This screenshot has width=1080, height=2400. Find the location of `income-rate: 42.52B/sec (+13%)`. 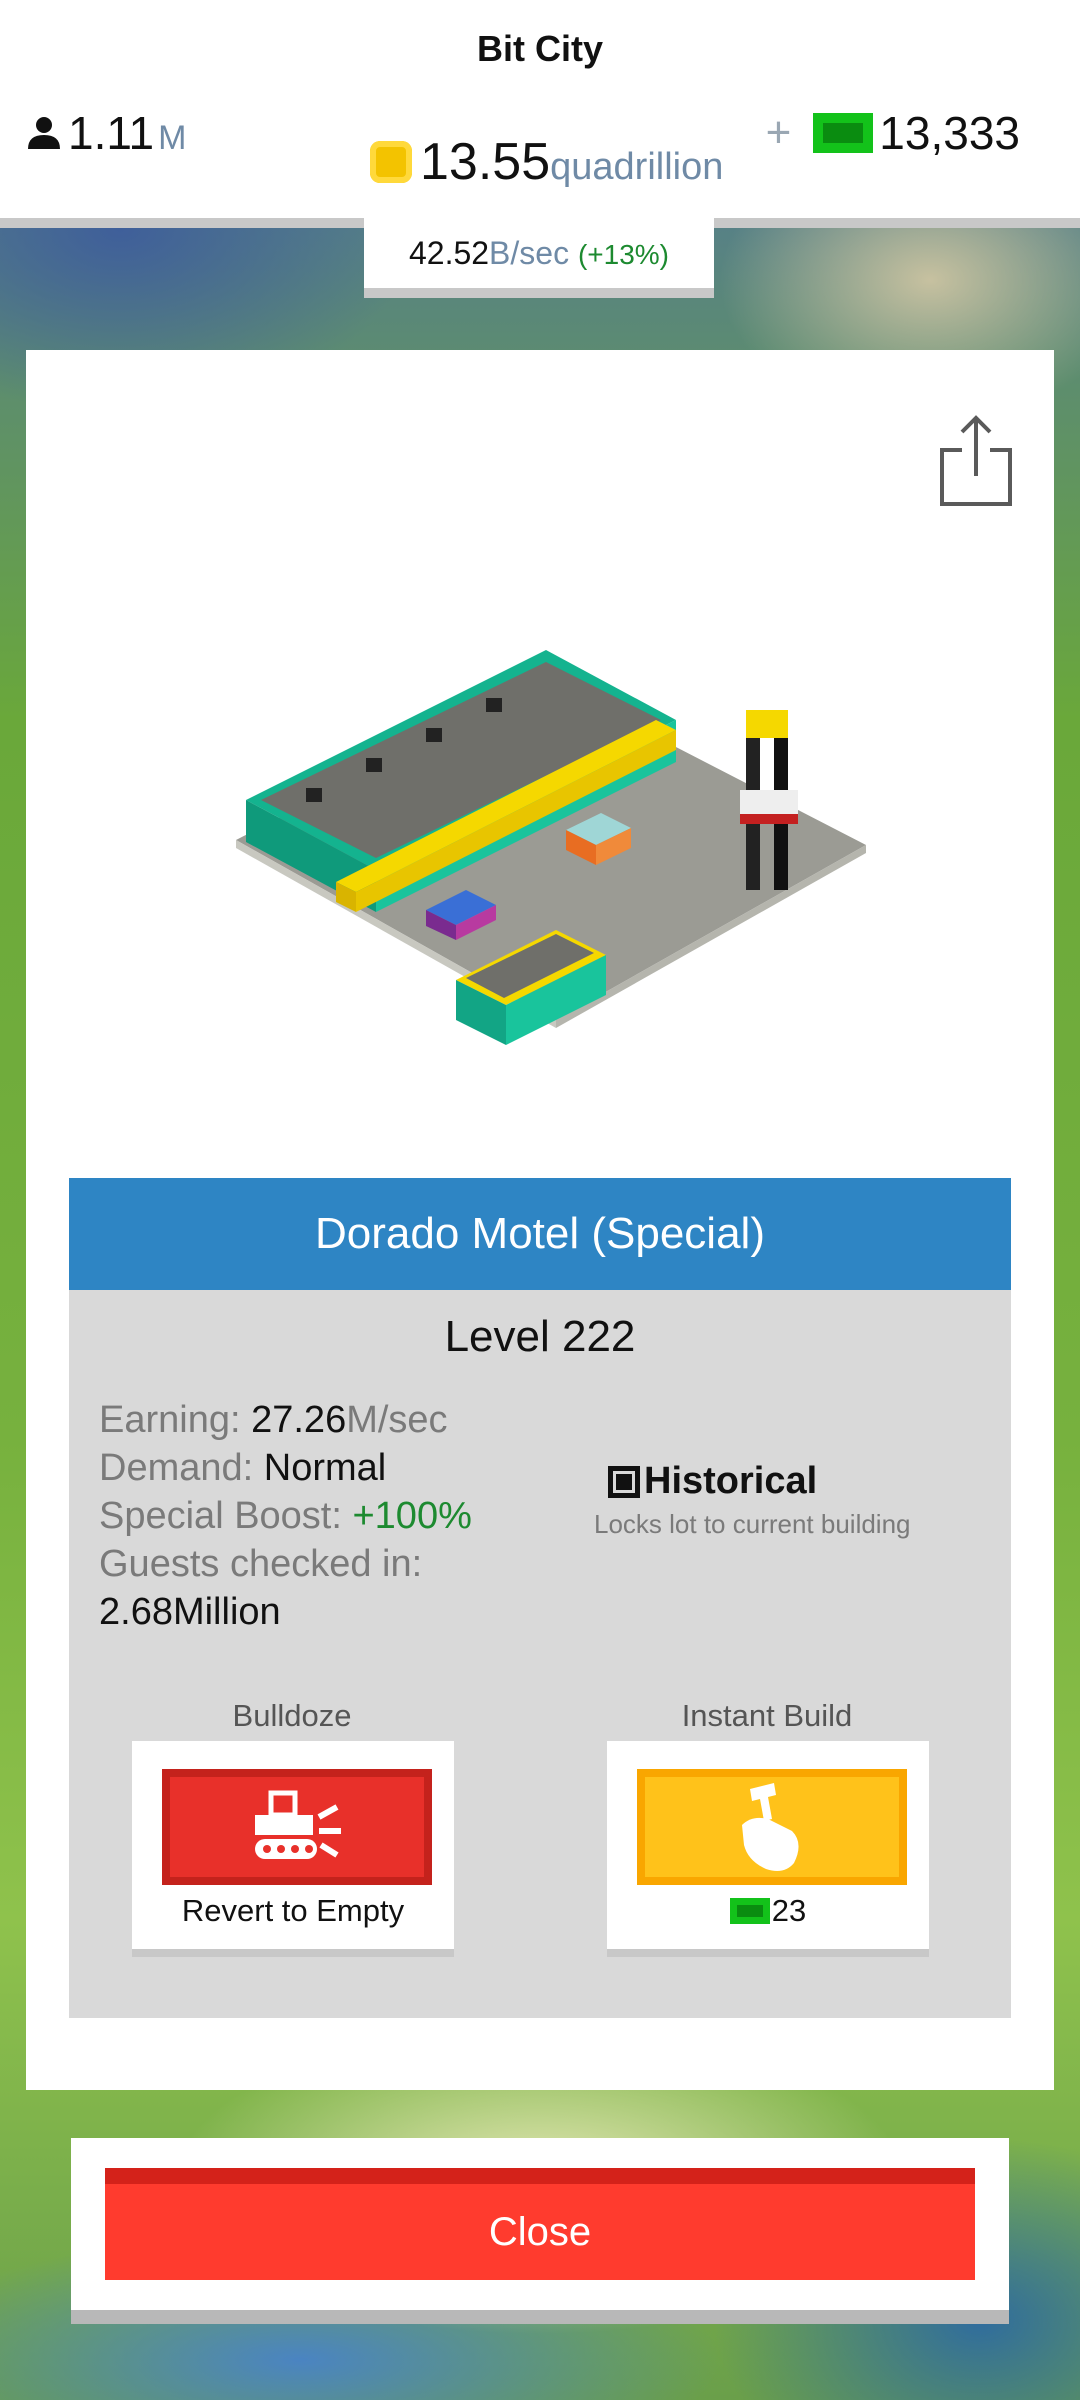

income-rate: 42.52B/sec (+13%) is located at coordinates (539, 258).